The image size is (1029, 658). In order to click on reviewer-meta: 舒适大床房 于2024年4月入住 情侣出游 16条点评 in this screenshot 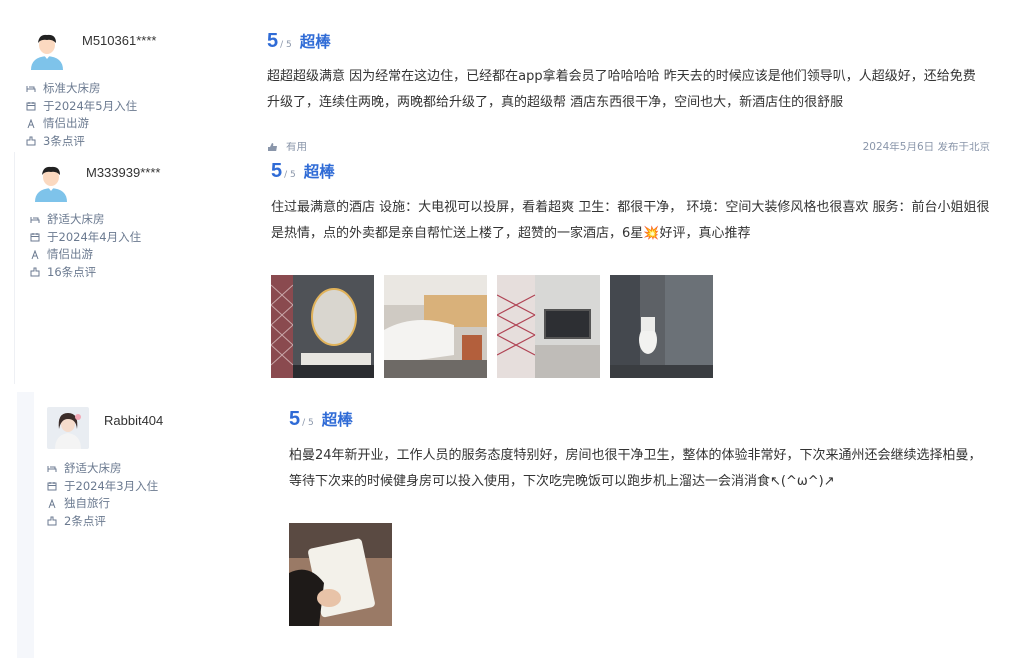, I will do `click(85, 246)`.